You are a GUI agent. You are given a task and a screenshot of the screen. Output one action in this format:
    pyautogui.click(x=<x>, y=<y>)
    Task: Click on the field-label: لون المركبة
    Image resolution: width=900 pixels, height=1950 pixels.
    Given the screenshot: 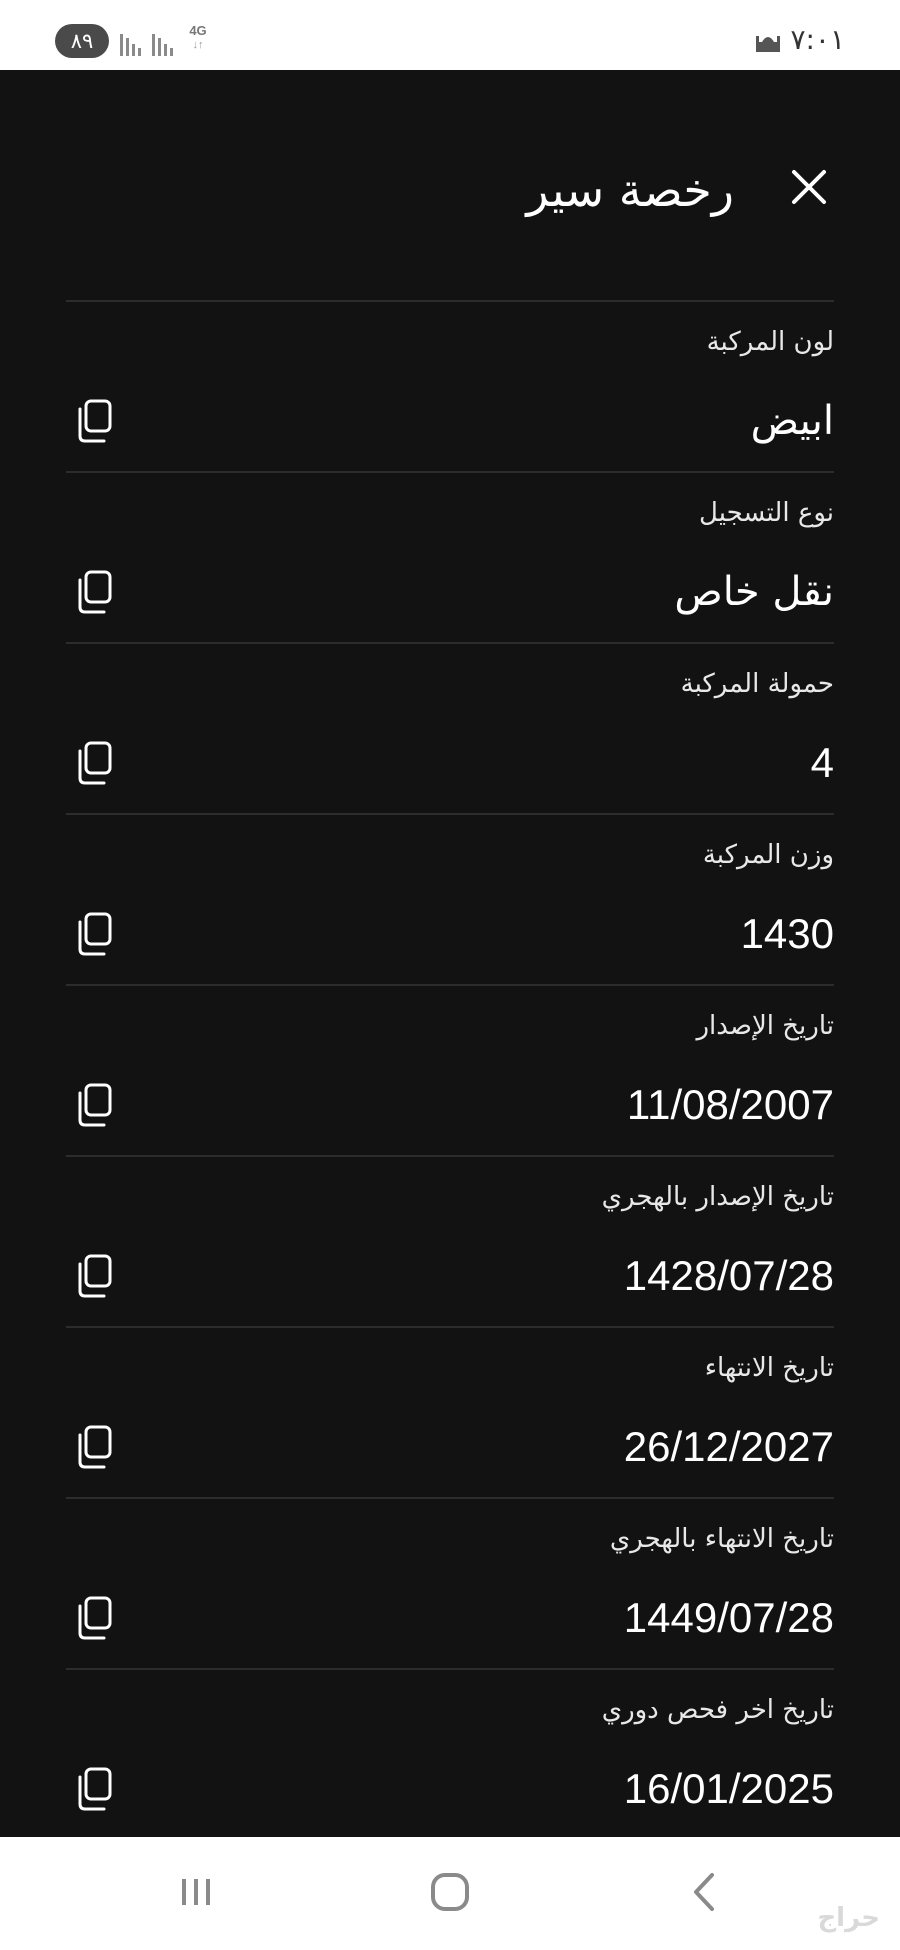 What is the action you would take?
    pyautogui.click(x=770, y=342)
    